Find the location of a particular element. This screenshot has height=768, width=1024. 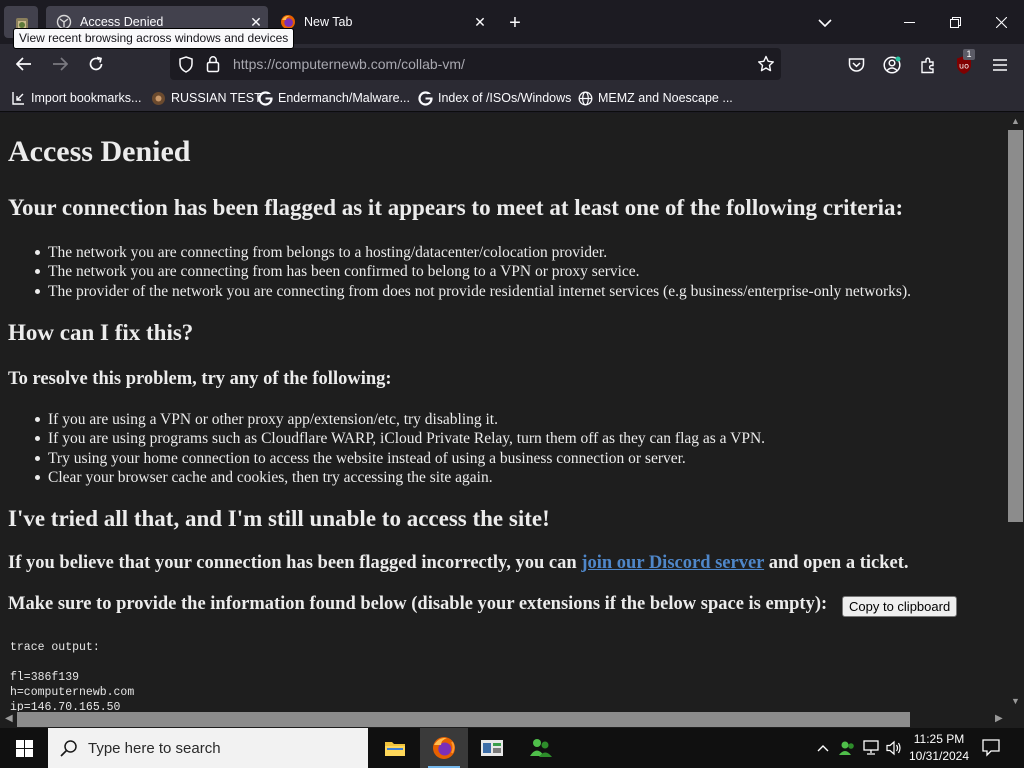

navigation-toolbar: https://computernewb.com/collab-vm/ uo 1 is located at coordinates (512, 64).